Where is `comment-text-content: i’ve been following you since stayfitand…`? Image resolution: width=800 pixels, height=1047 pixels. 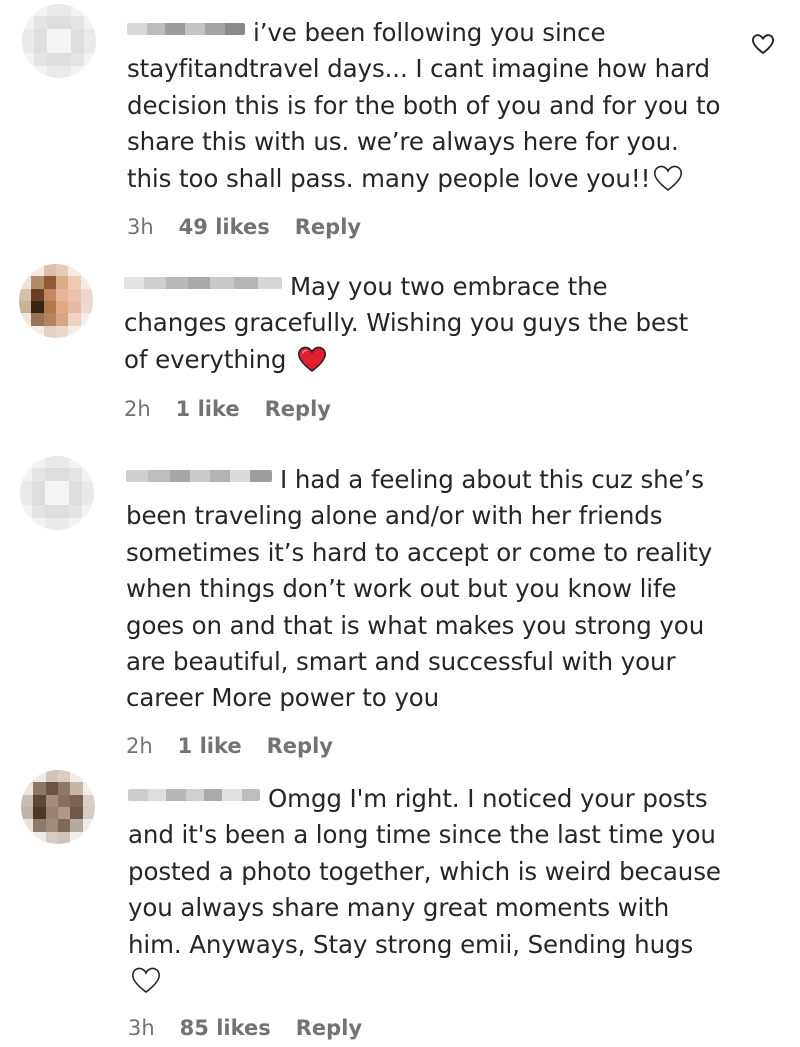 comment-text-content: i’ve been following you since stayfitand… is located at coordinates (424, 105).